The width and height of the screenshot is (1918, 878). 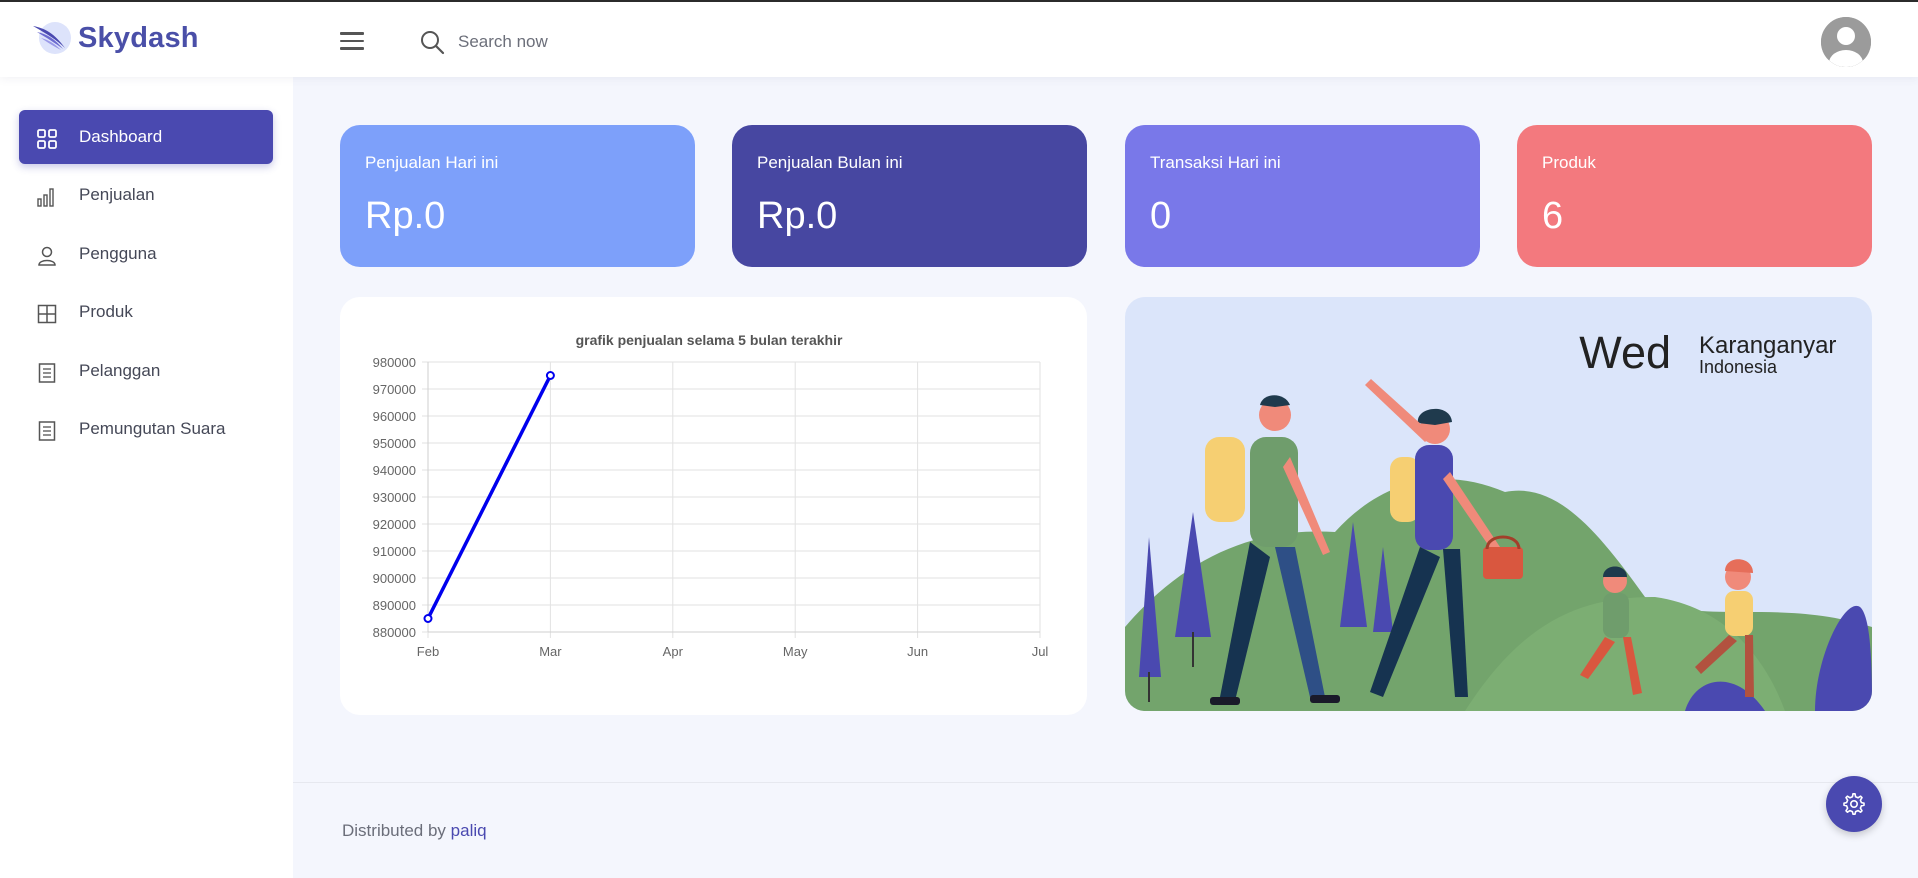 What do you see at coordinates (830, 162) in the screenshot?
I see `stat-card-title: Penjualan Bulan ini` at bounding box center [830, 162].